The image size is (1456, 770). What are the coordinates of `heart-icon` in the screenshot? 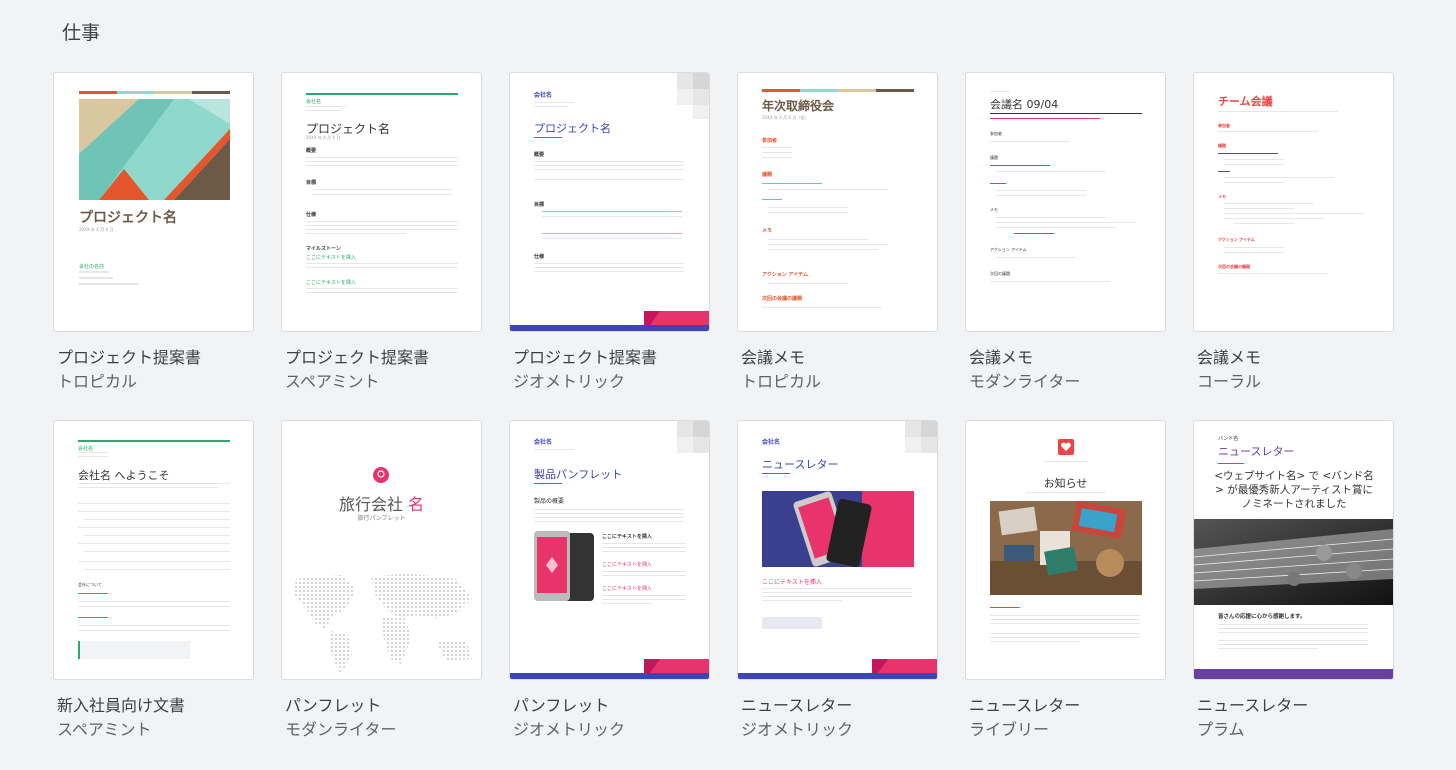 It's located at (1066, 447).